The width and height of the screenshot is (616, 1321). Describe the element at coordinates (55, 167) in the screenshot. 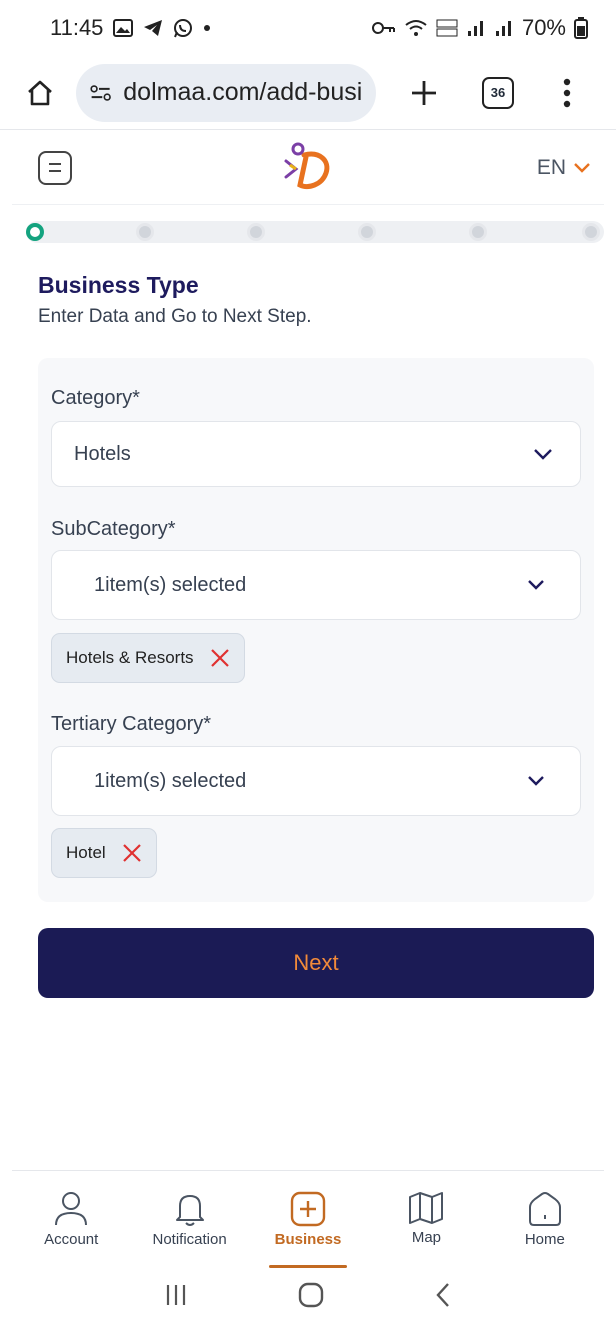

I see `hamburger-menu-button` at that location.